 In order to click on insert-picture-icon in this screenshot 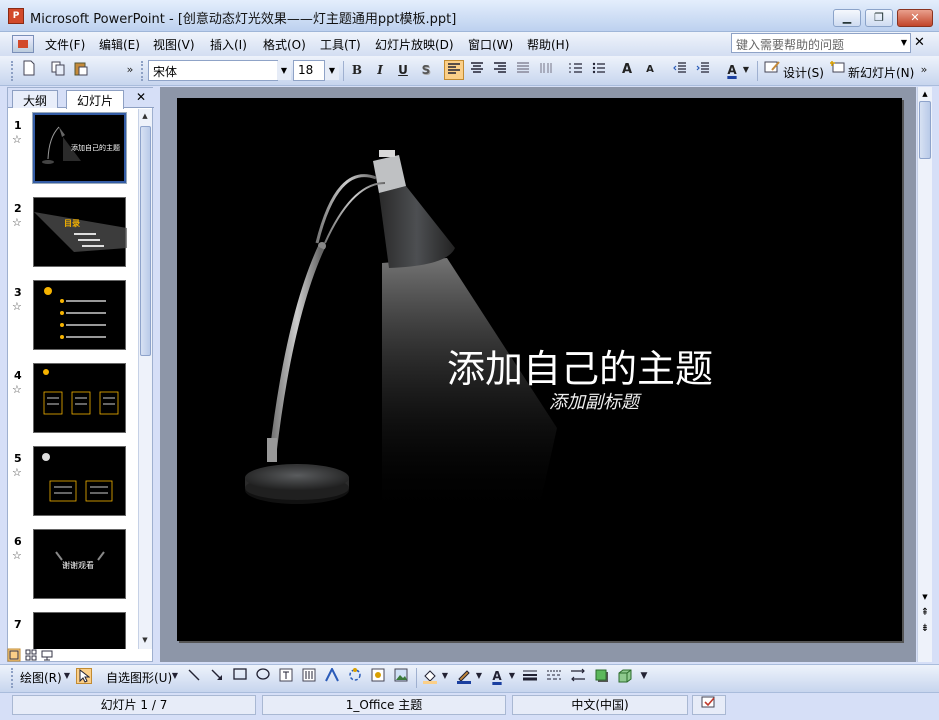, I will do `click(401, 676)`.